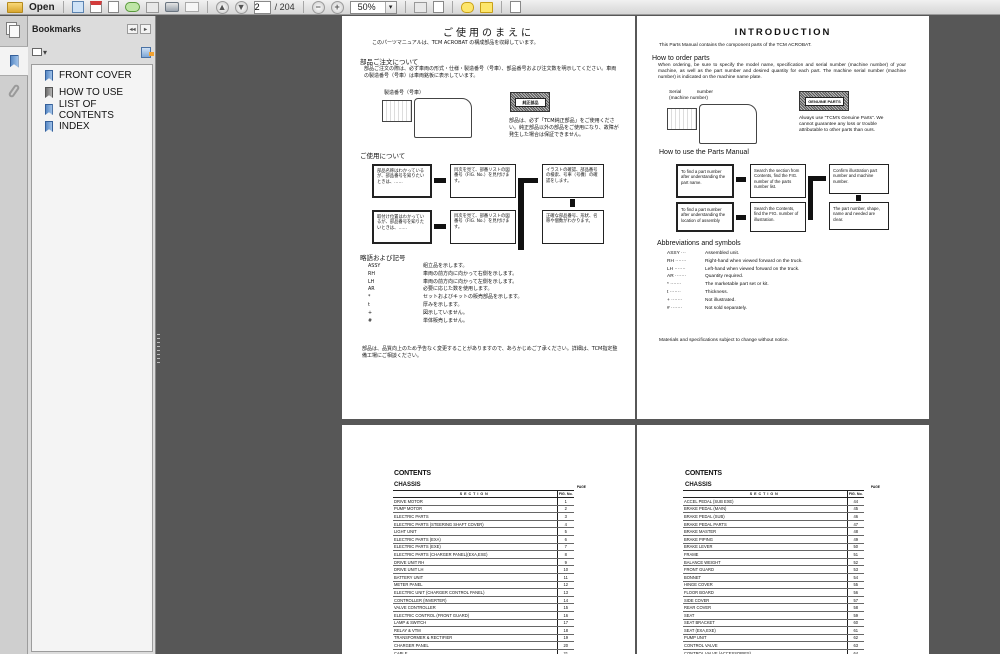 The height and width of the screenshot is (654, 1000). What do you see at coordinates (132, 29) in the screenshot?
I see `collapse-panel-button: ◂◂` at bounding box center [132, 29].